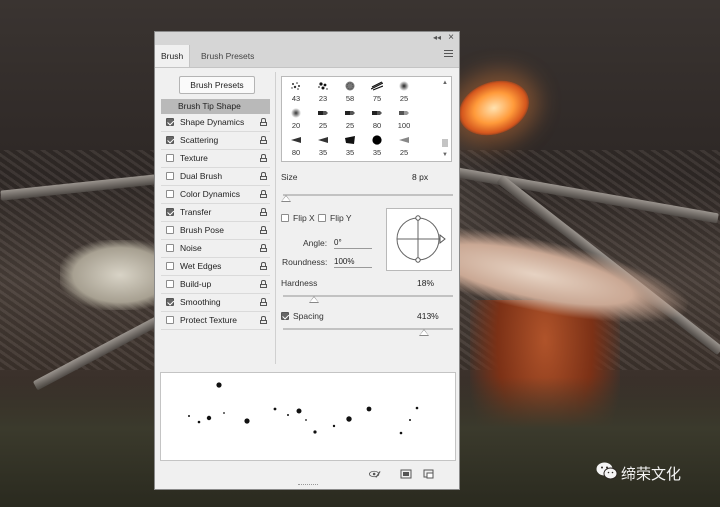  Describe the element at coordinates (212, 122) in the screenshot. I see `option-label: Shape Dynamics` at that location.